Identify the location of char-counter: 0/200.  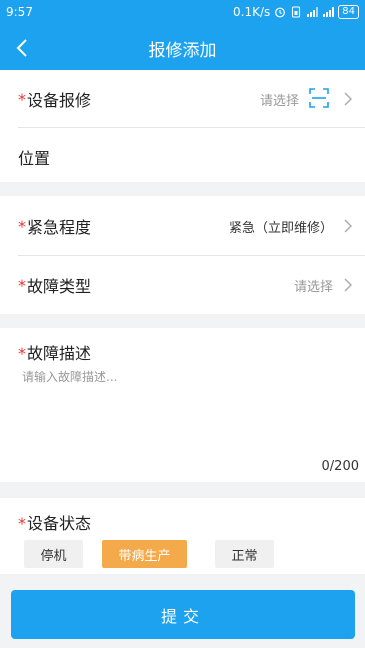
(340, 466).